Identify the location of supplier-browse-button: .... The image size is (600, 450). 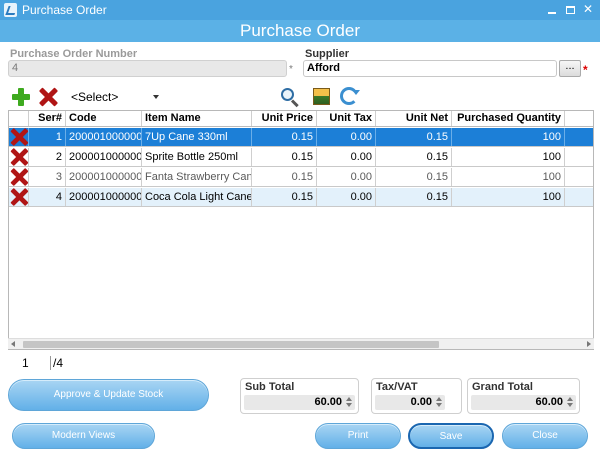
(570, 68).